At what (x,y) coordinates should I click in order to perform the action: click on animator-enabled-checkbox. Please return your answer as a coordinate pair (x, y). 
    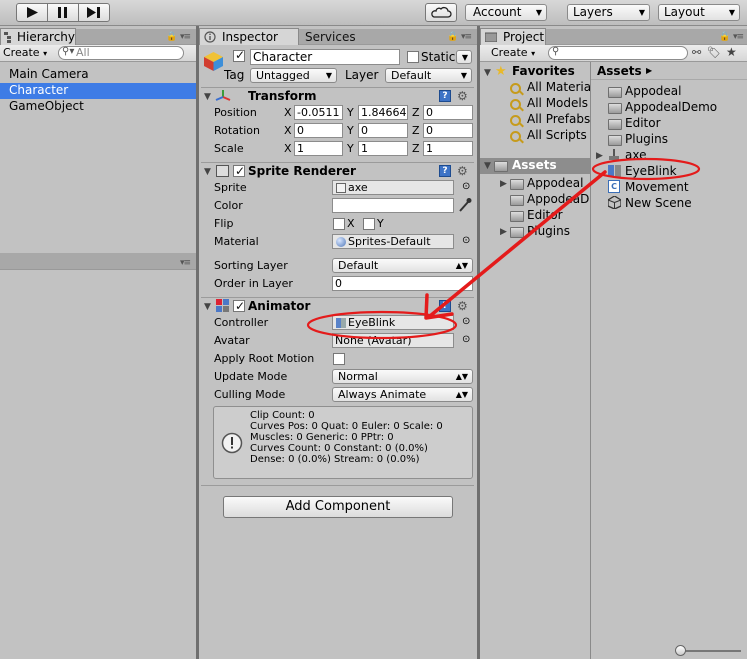
    Looking at the image, I should click on (239, 306).